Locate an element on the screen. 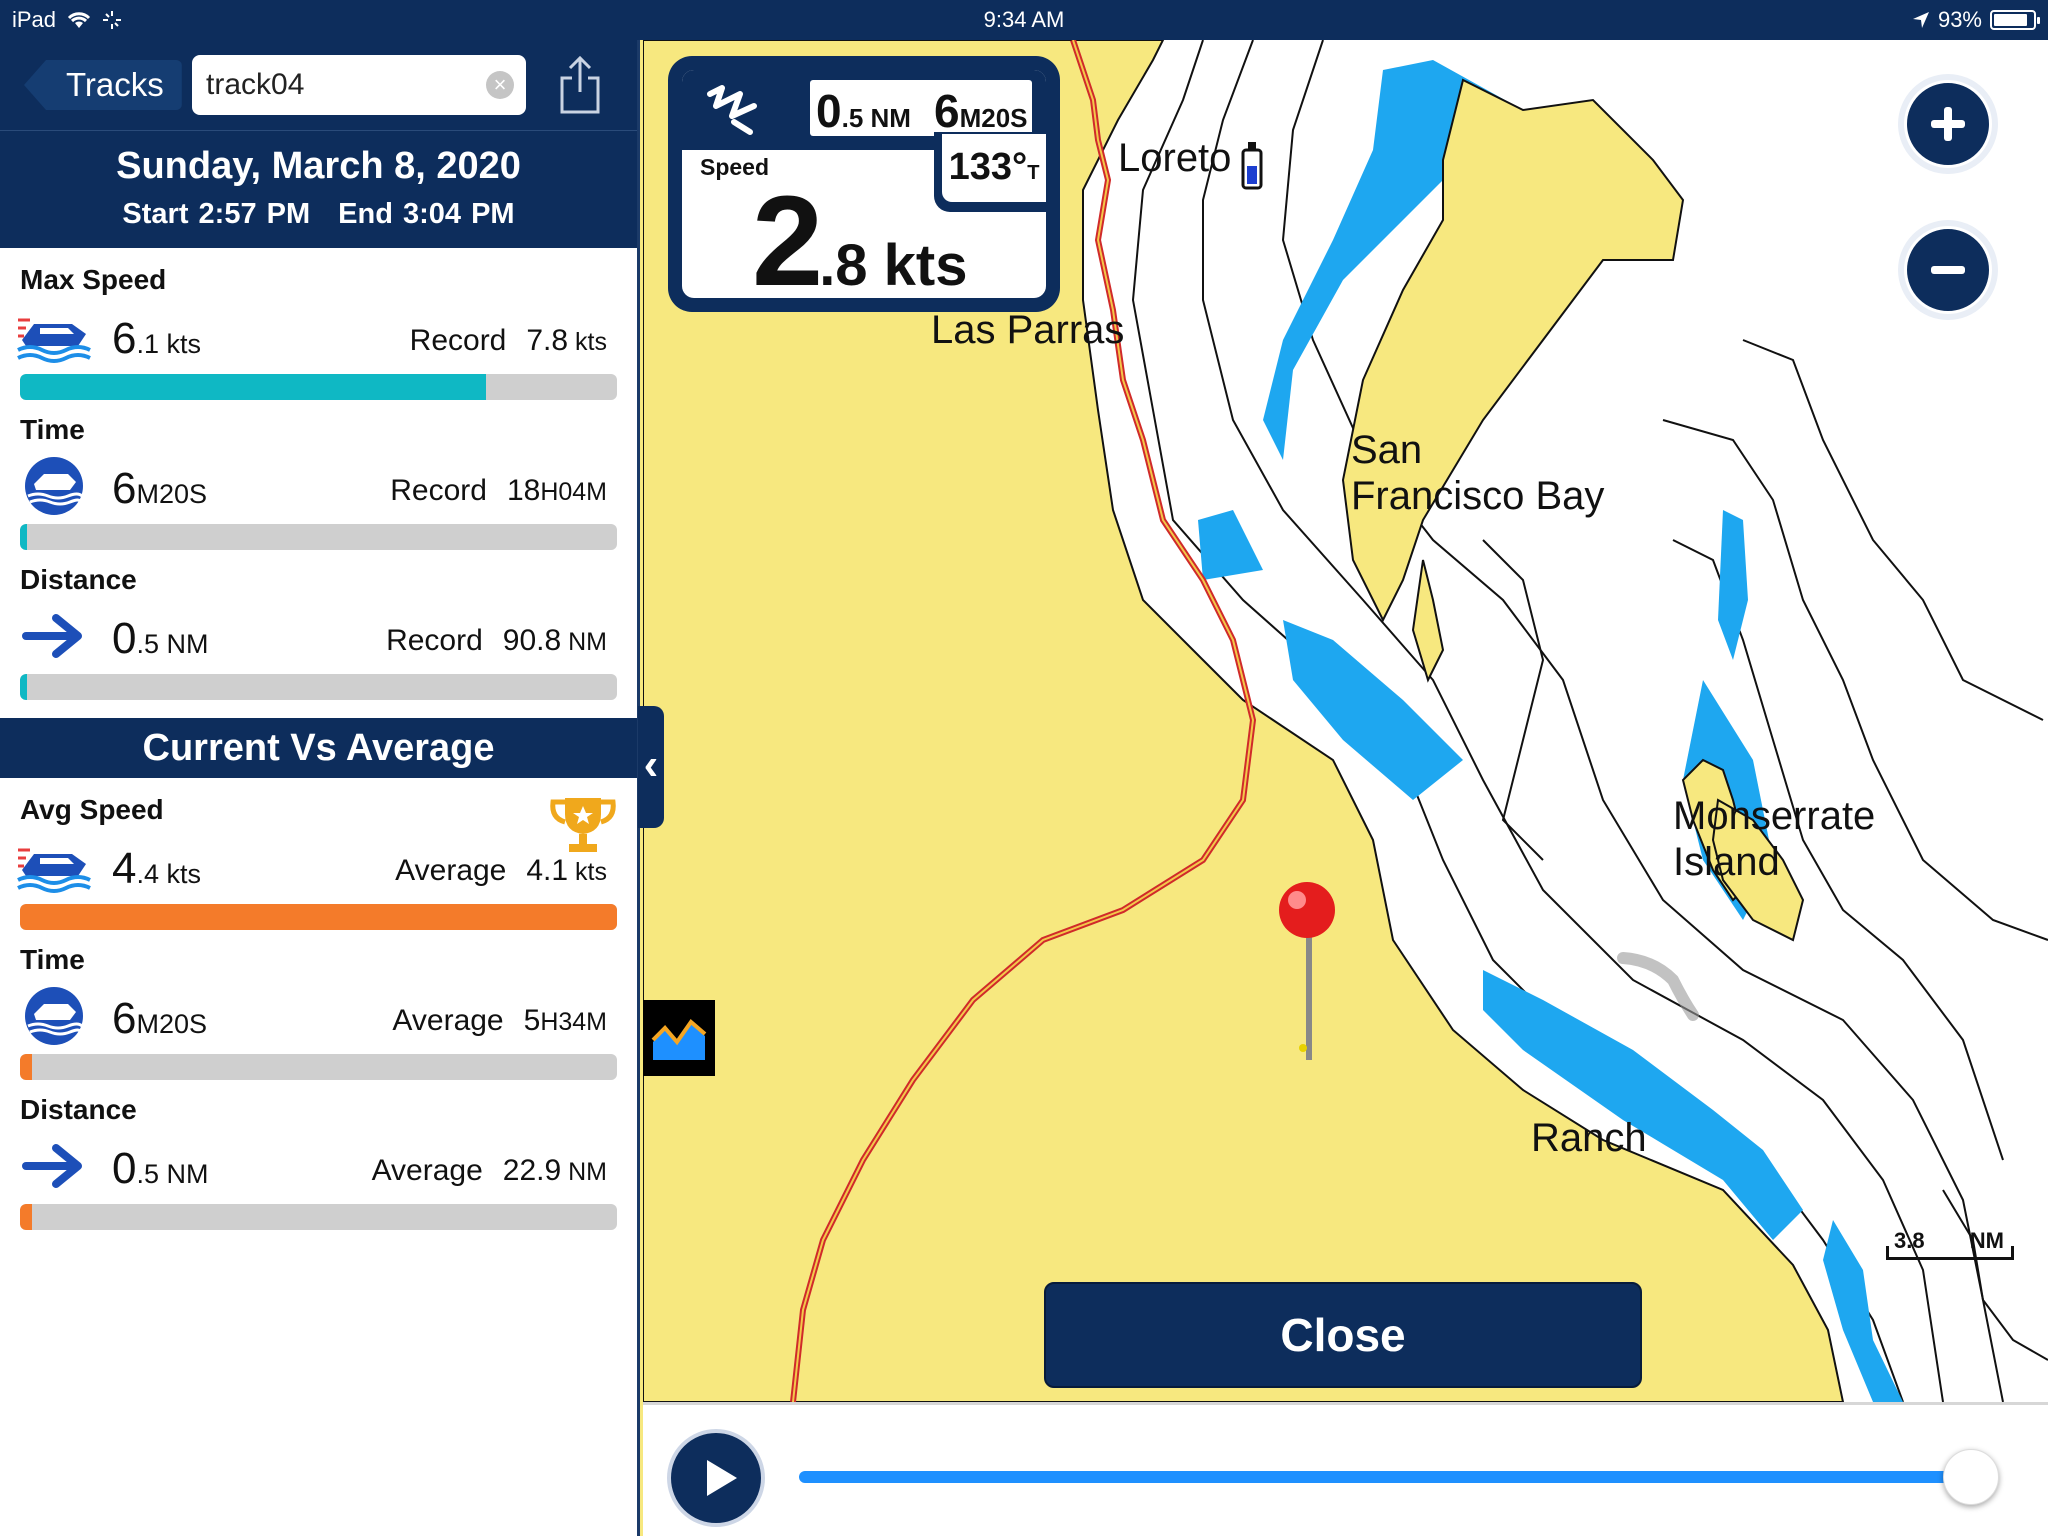  map-label-loreto: Loreto is located at coordinates (1175, 158).